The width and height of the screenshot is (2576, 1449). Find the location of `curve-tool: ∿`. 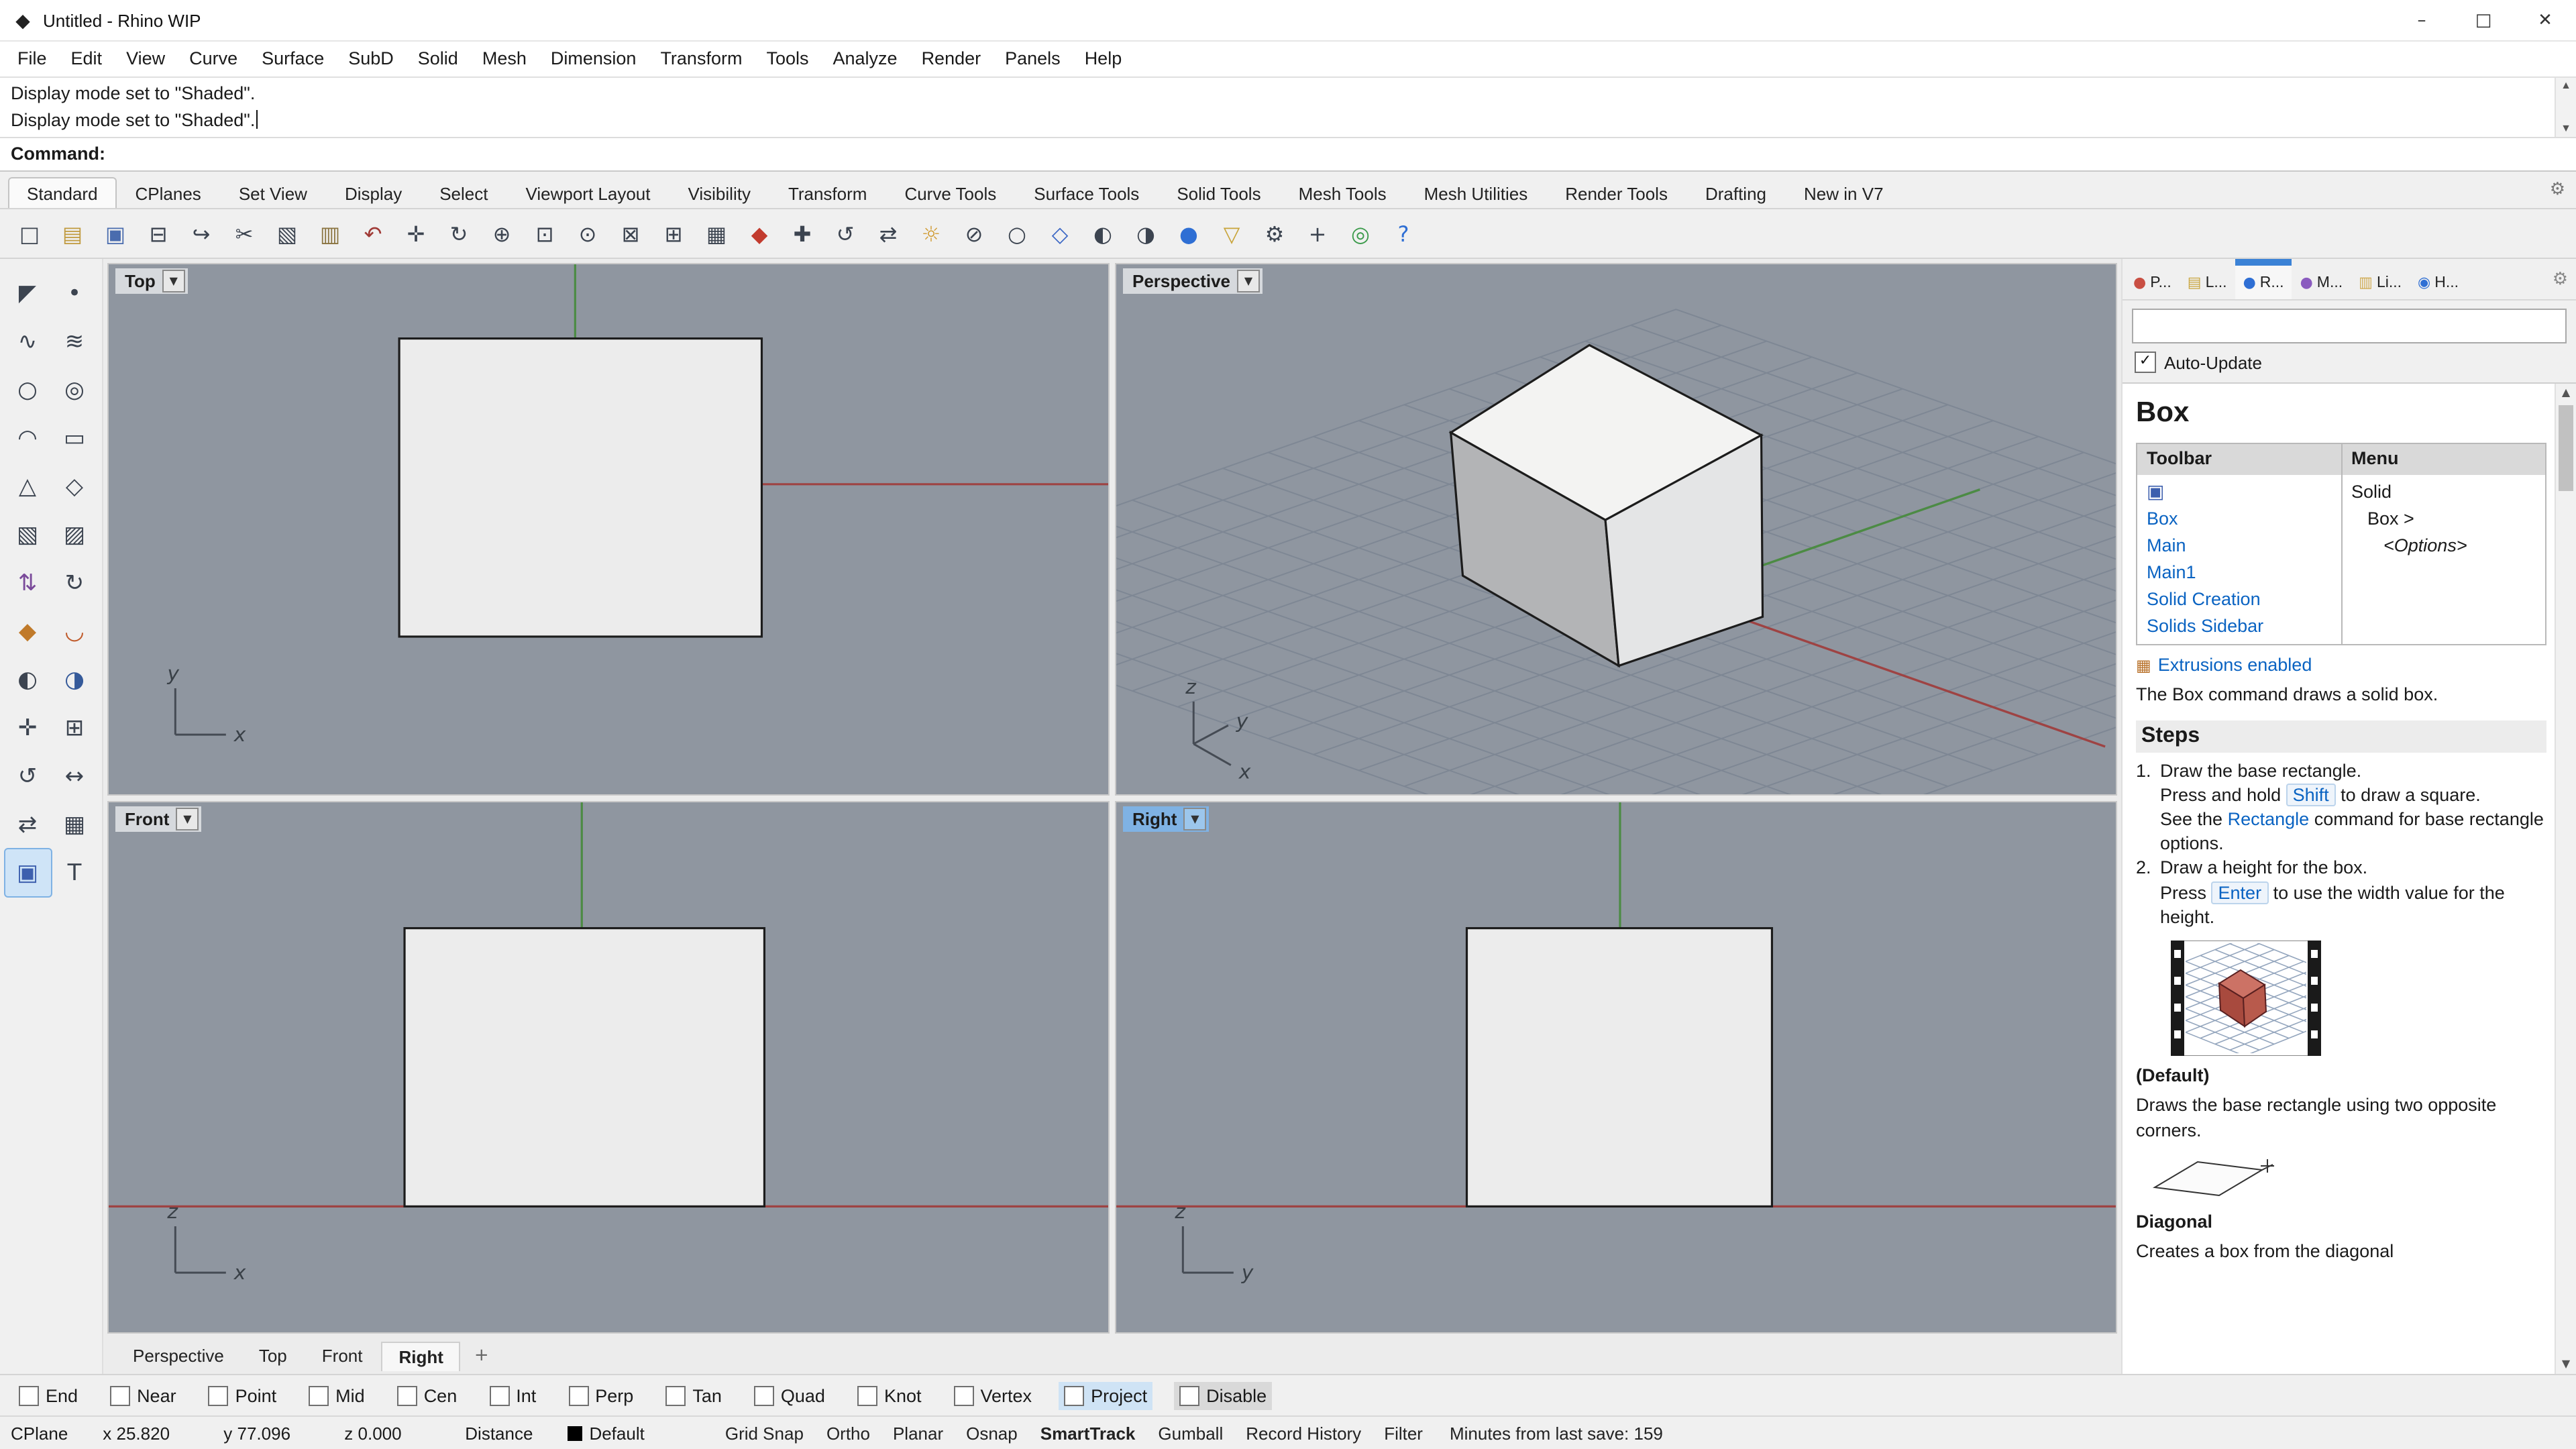

curve-tool: ∿ is located at coordinates (27, 341).